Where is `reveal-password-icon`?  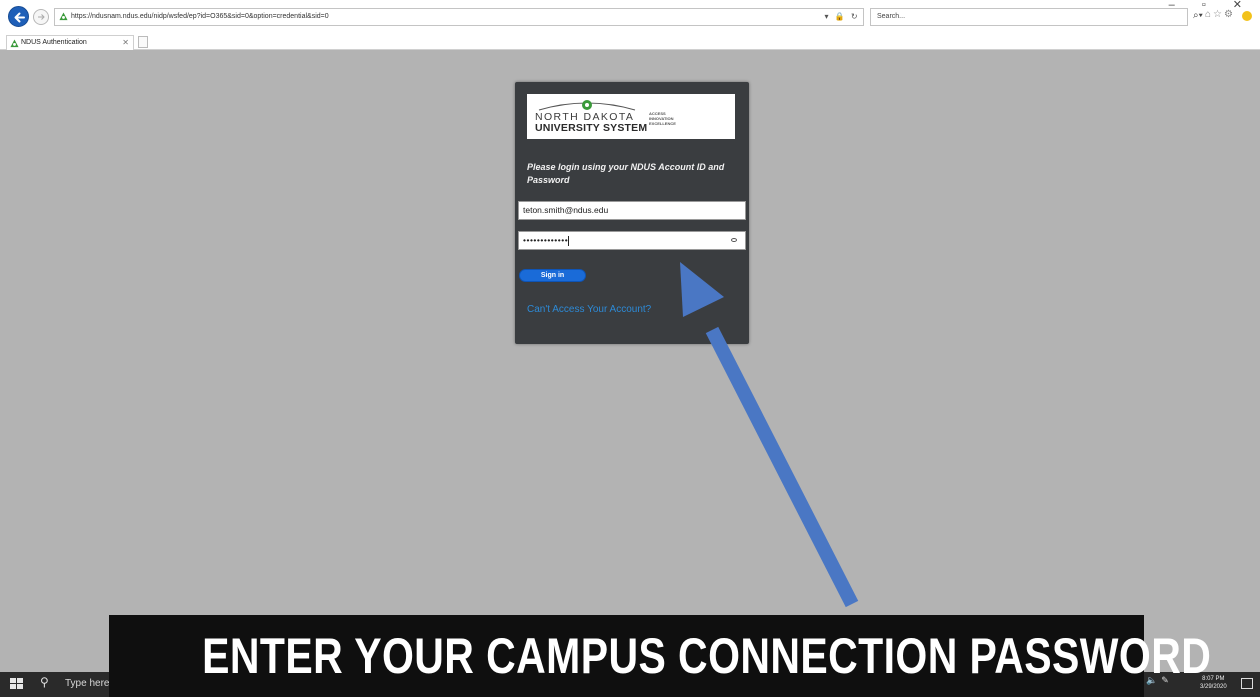 reveal-password-icon is located at coordinates (734, 240).